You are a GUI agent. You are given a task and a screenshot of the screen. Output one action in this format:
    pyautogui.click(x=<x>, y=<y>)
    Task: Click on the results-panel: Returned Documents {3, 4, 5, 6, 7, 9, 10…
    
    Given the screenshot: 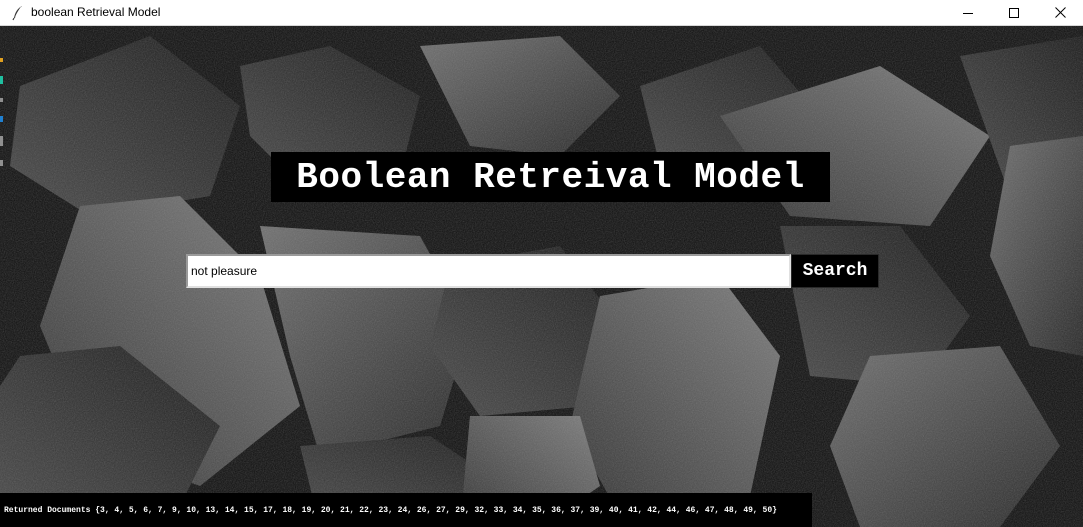 What is the action you would take?
    pyautogui.click(x=406, y=510)
    